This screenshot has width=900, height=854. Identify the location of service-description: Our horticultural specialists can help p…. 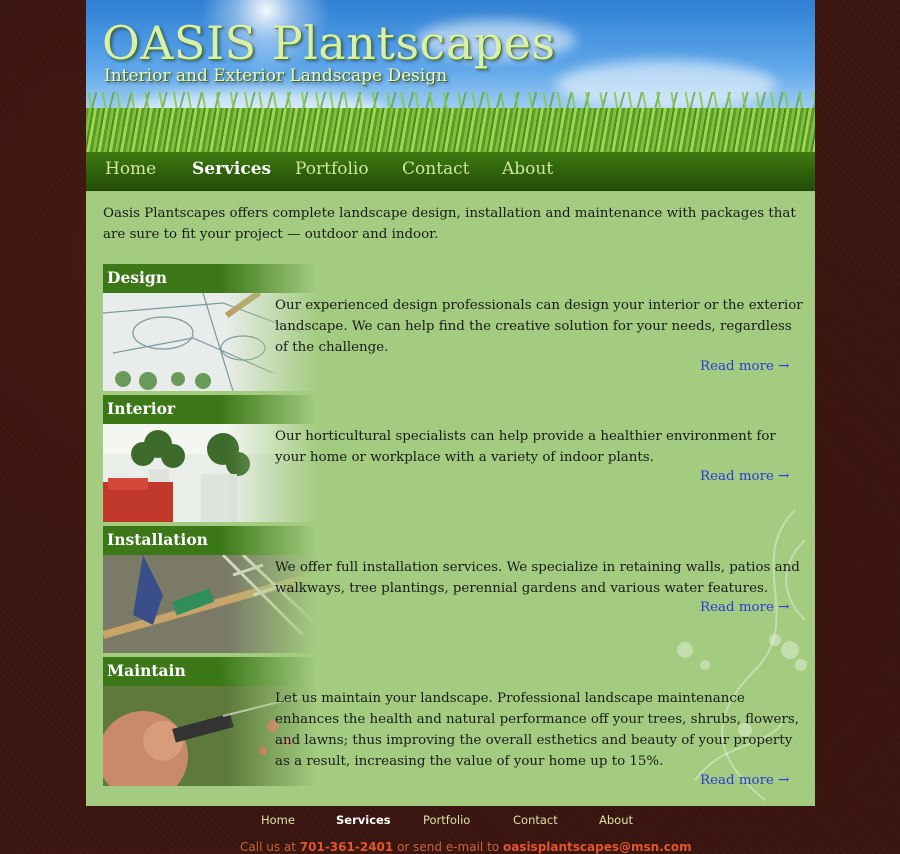
(525, 447).